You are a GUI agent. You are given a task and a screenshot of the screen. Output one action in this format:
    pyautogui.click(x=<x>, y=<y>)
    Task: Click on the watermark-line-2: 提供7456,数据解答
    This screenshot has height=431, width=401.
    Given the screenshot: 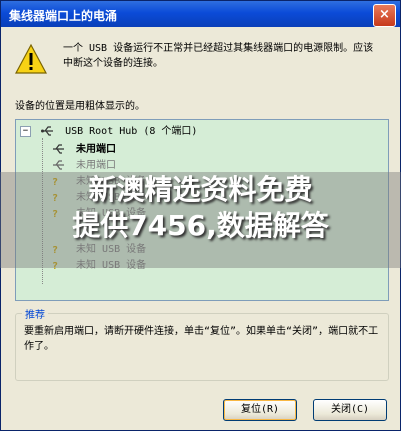 What is the action you would take?
    pyautogui.click(x=200, y=225)
    